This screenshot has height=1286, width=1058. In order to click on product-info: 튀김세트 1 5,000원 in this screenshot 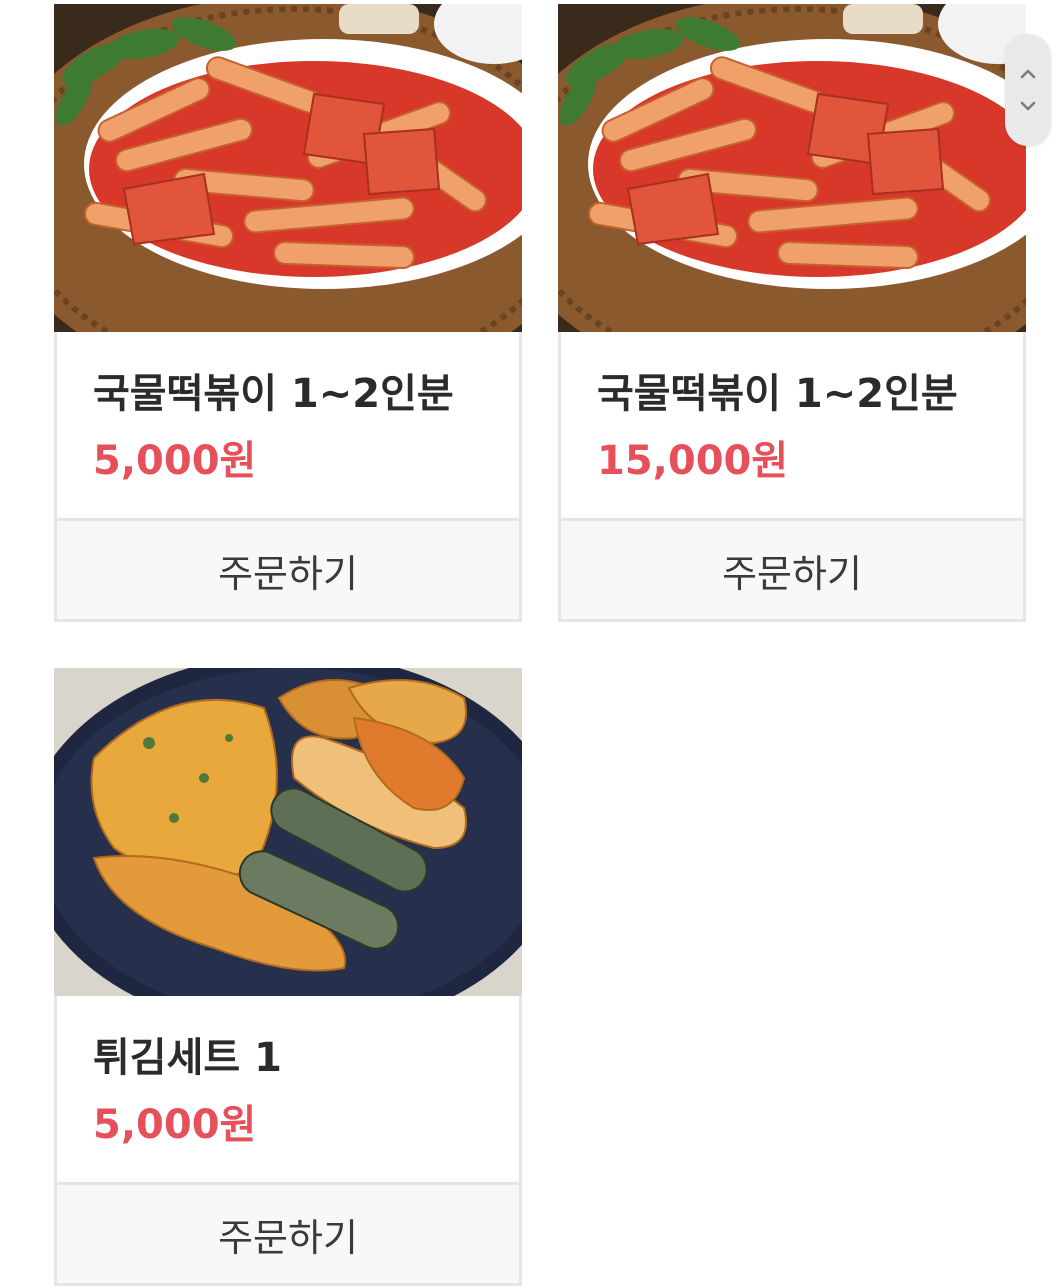, I will do `click(288, 1089)`.